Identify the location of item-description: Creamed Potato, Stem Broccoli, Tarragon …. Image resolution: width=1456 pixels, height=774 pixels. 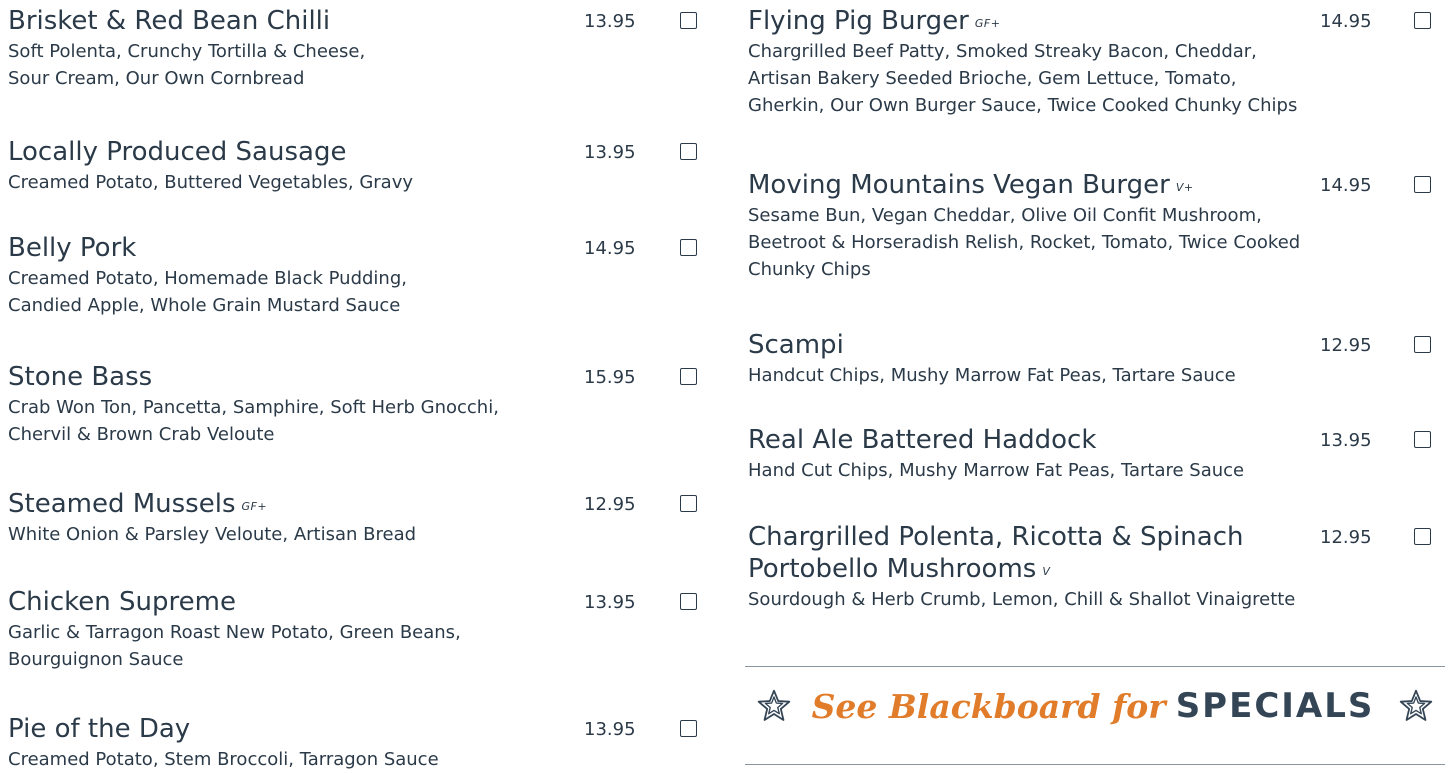
(223, 759).